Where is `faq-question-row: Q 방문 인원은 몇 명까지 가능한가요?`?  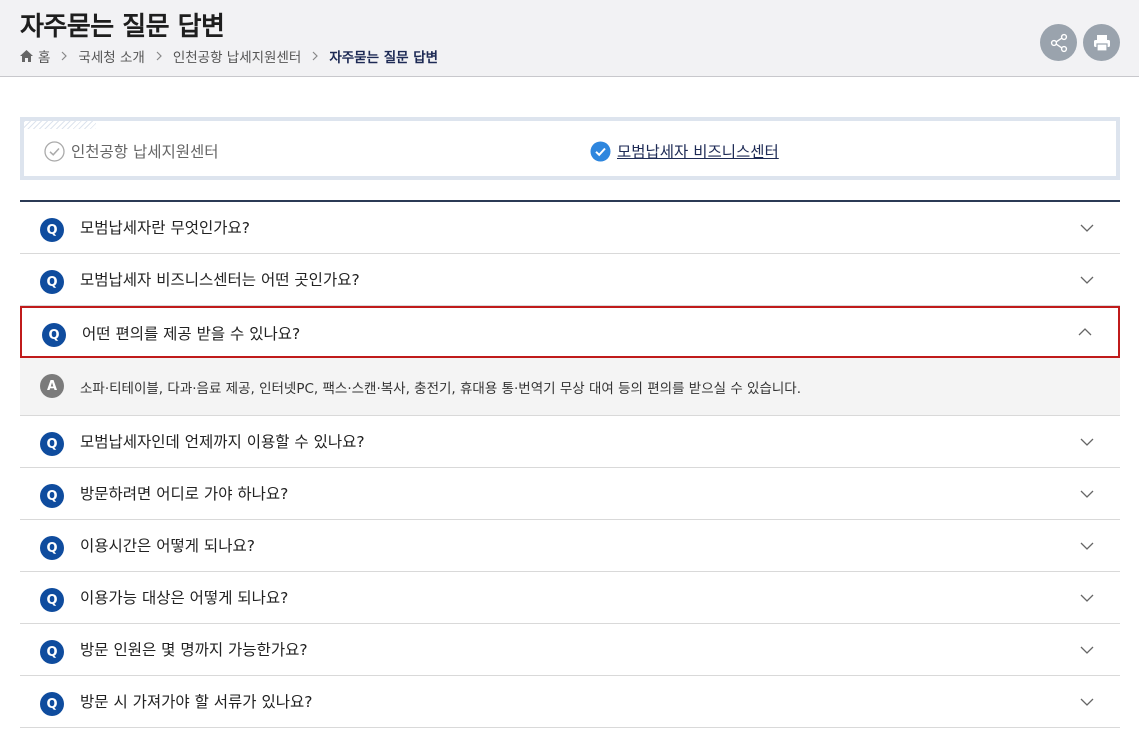
faq-question-row: Q 방문 인원은 몇 명까지 가능한가요? is located at coordinates (570, 650).